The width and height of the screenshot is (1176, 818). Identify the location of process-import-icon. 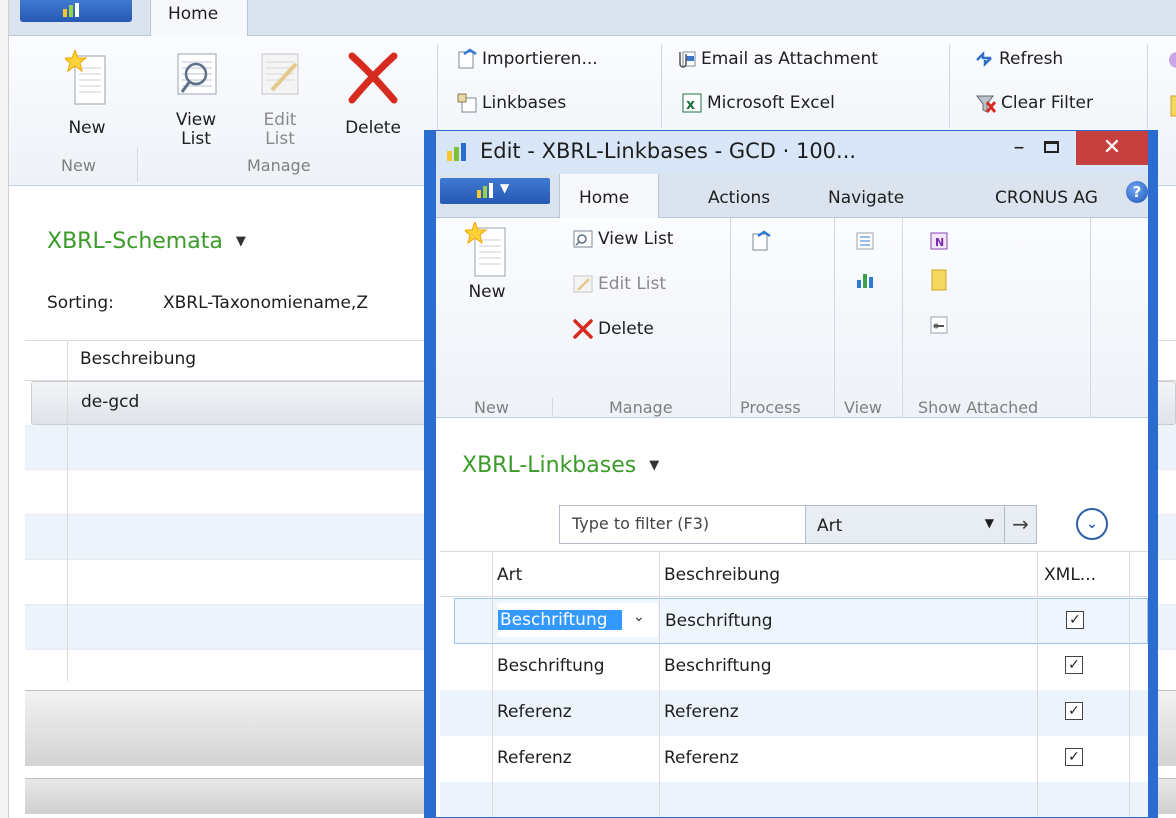
(761, 241).